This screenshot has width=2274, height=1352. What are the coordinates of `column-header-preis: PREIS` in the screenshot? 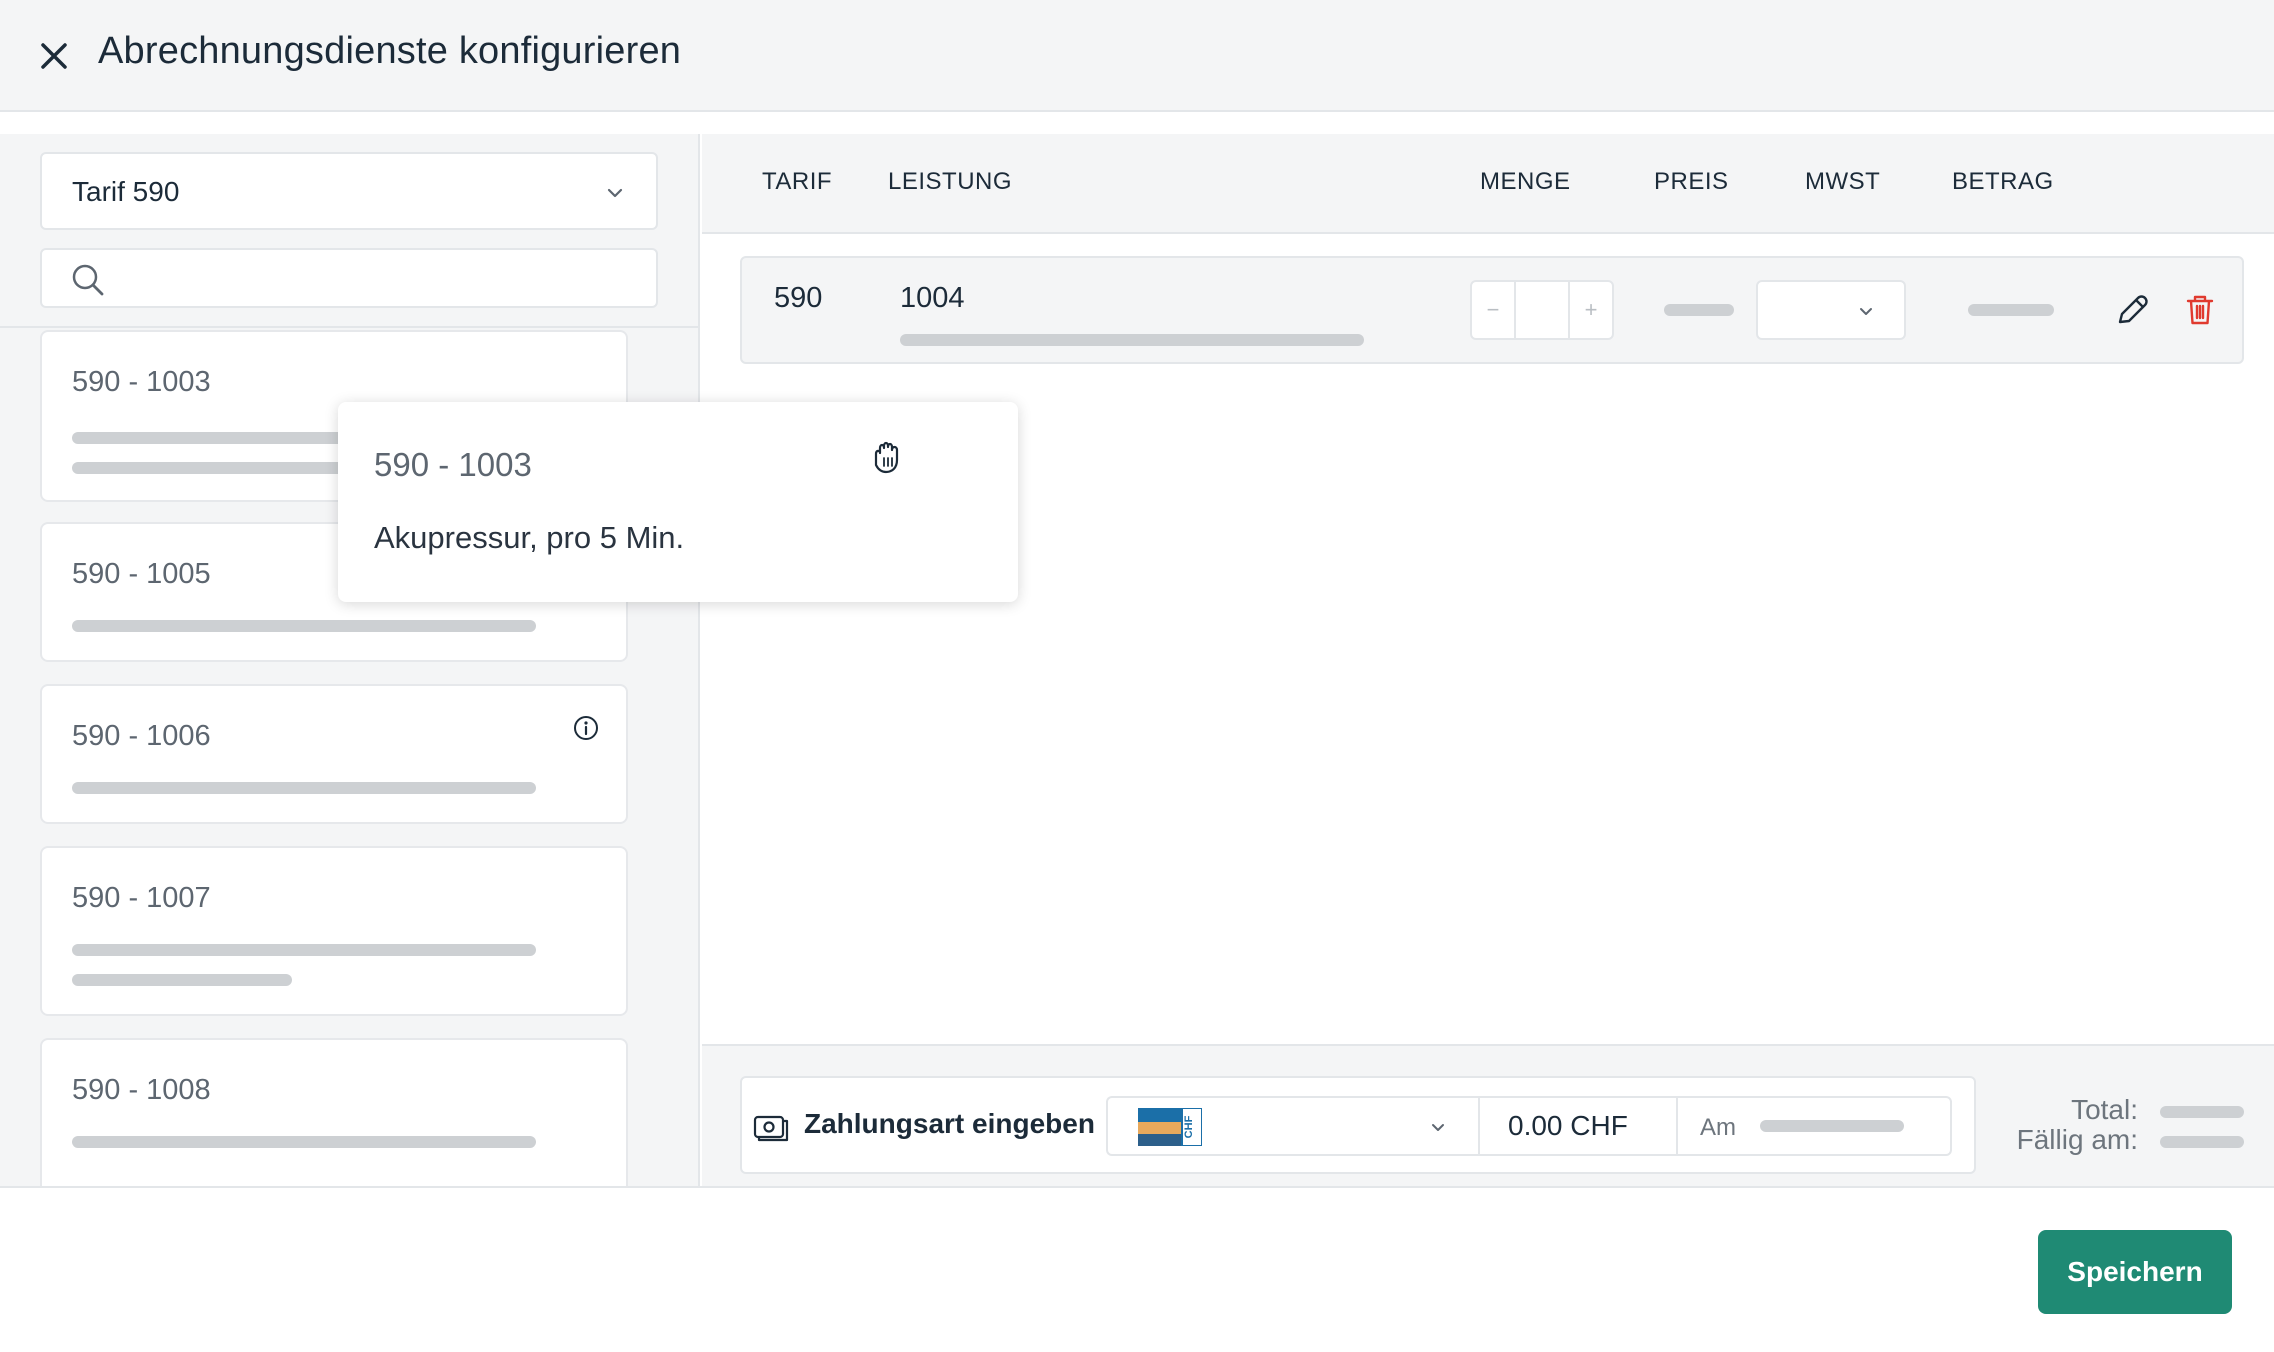 It's located at (1691, 181).